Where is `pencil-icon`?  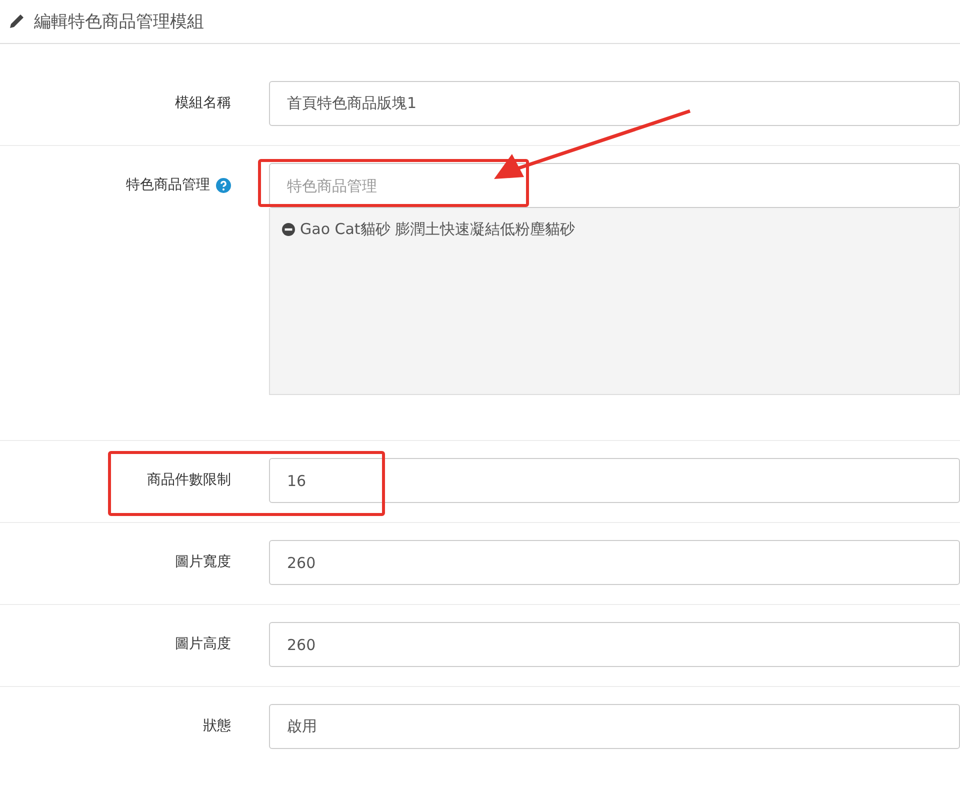
pencil-icon is located at coordinates (16, 22).